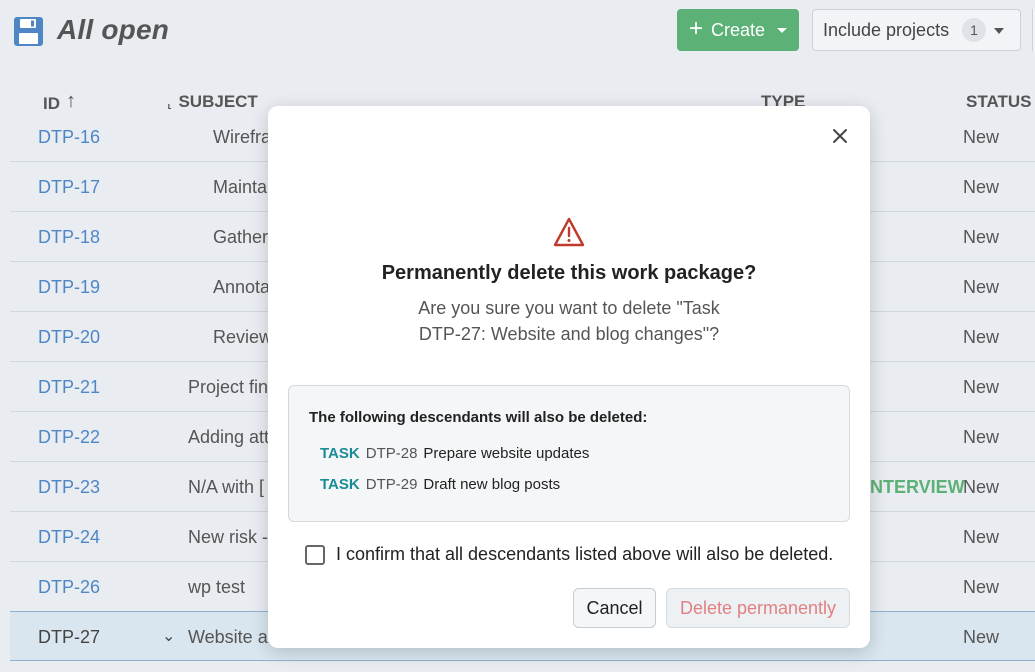  What do you see at coordinates (974, 30) in the screenshot?
I see `include-projects-count-badge: 1` at bounding box center [974, 30].